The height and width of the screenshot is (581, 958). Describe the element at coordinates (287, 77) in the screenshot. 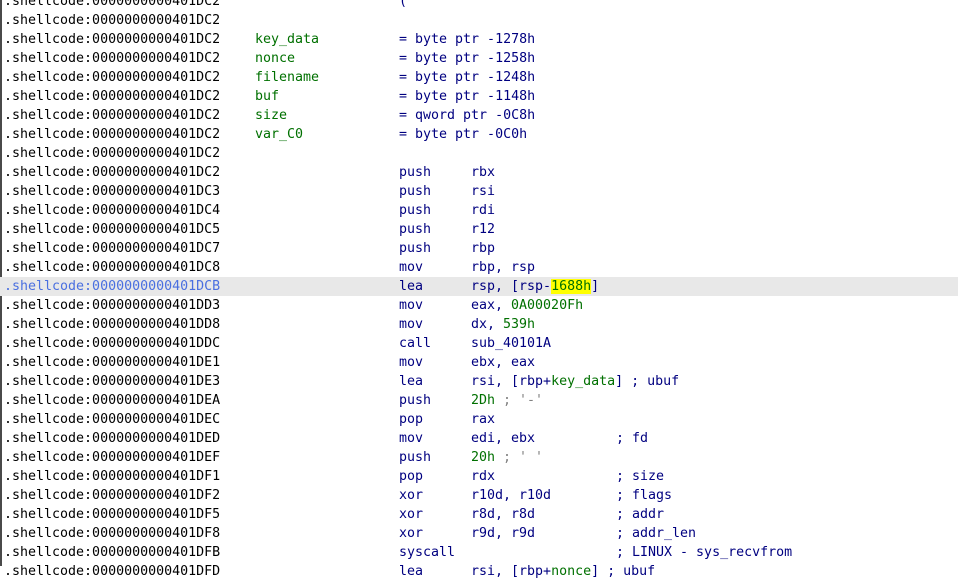

I see `stack-variable-name: filename` at that location.